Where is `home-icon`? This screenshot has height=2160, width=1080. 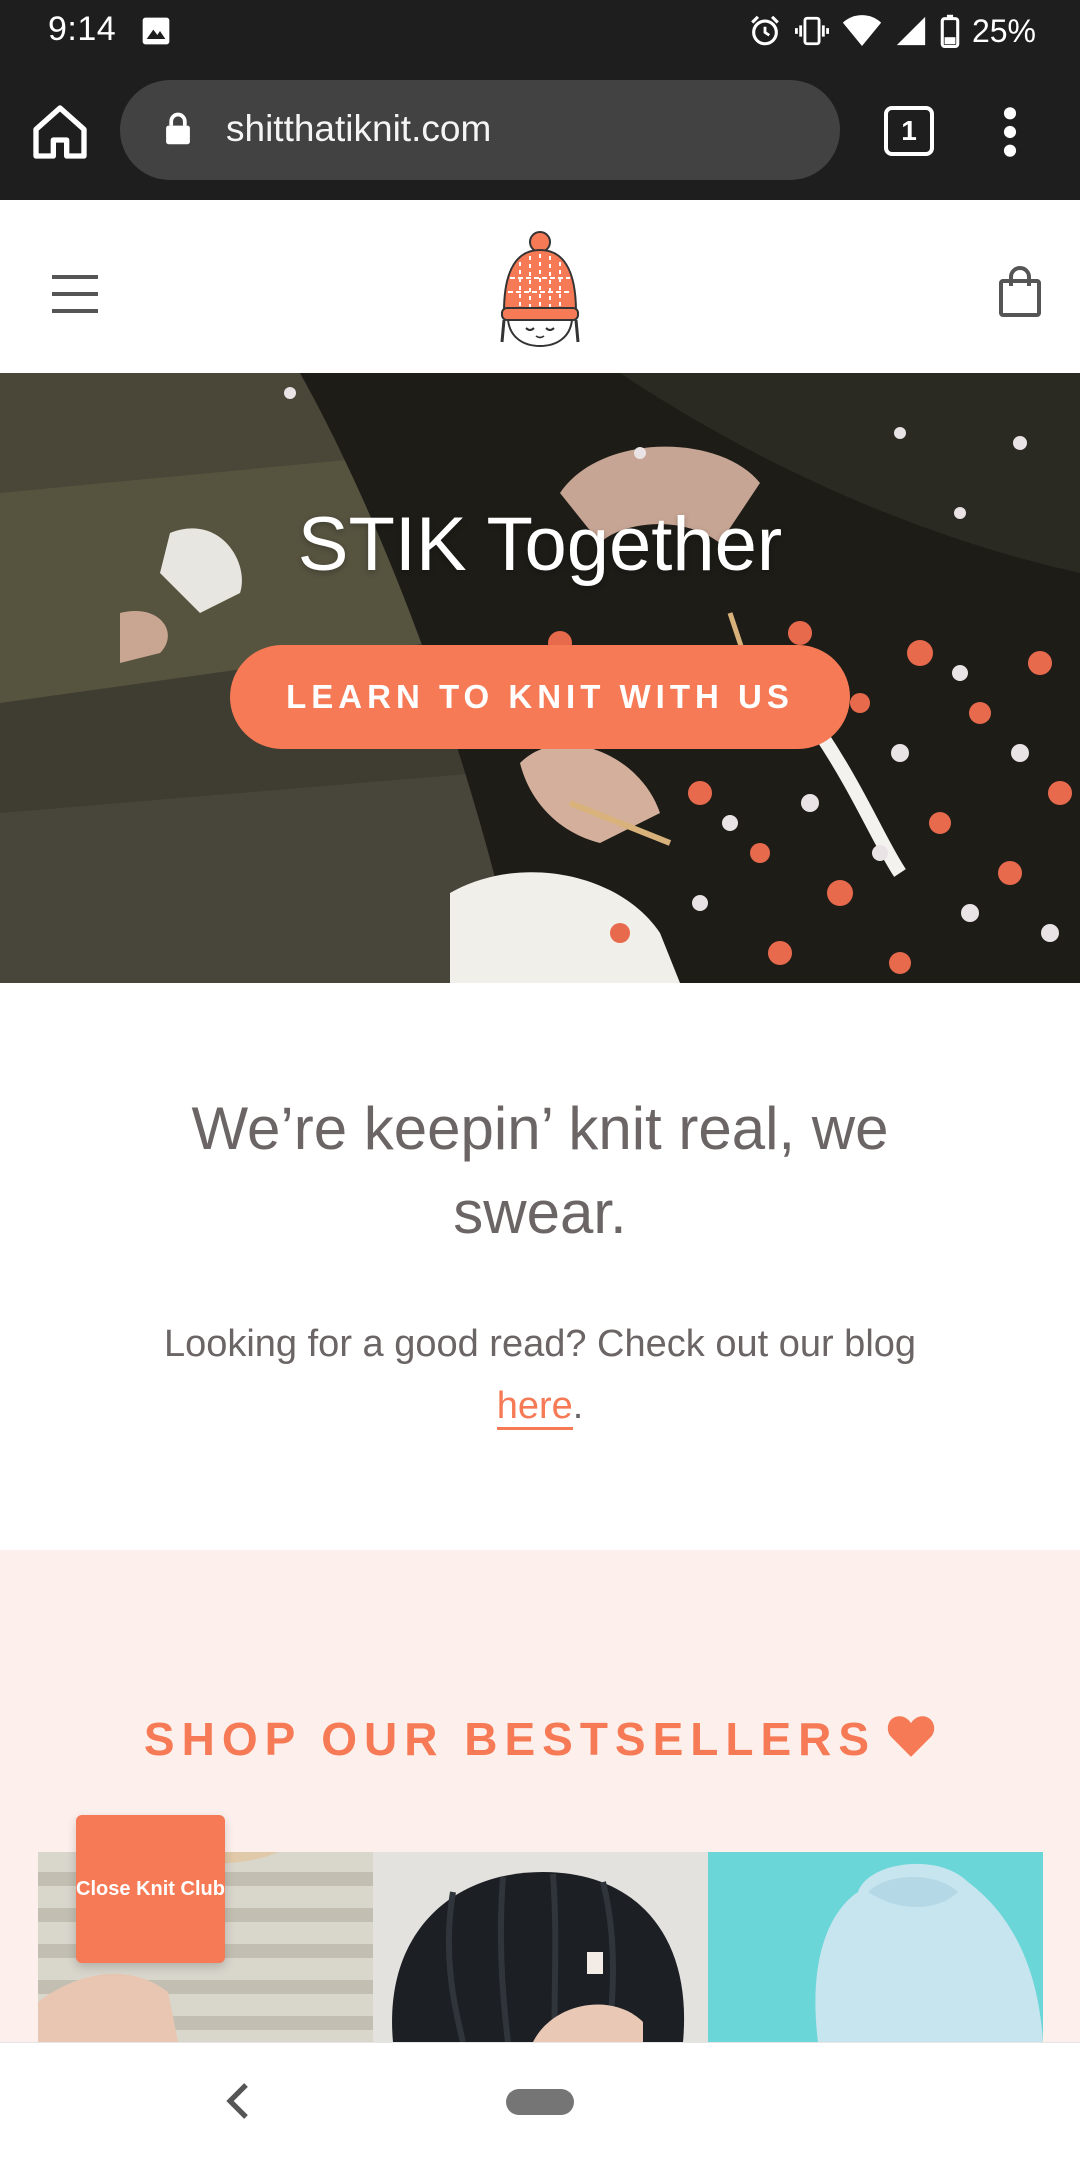 home-icon is located at coordinates (60, 132).